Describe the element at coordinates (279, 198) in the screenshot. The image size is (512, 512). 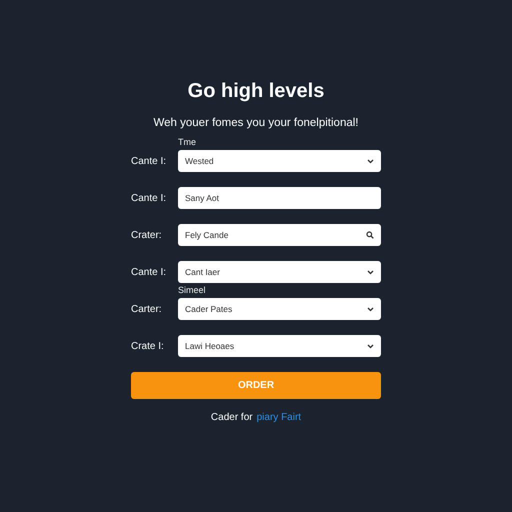
I see `input-field: Sany Aot` at that location.